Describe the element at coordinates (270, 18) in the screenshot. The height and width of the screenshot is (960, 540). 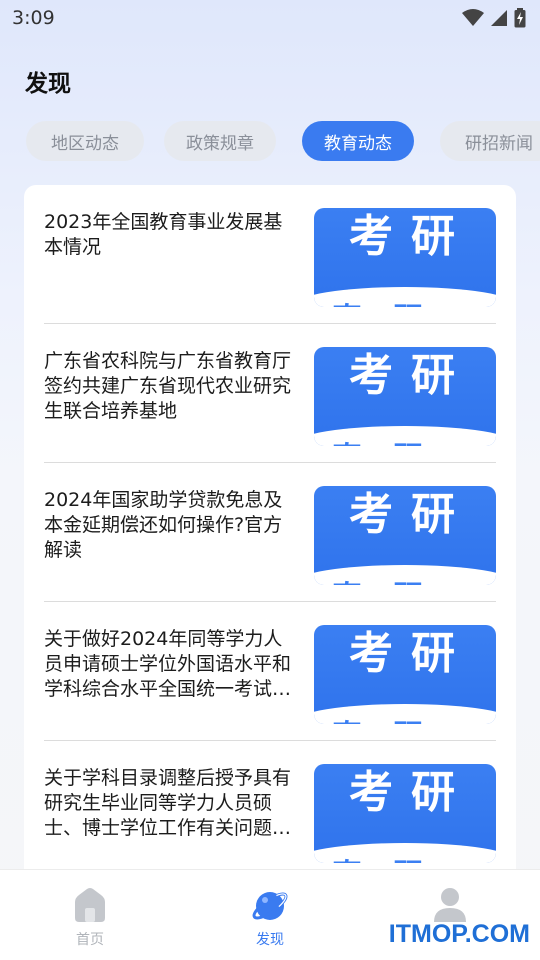
I see `status-bar: 3:09` at that location.